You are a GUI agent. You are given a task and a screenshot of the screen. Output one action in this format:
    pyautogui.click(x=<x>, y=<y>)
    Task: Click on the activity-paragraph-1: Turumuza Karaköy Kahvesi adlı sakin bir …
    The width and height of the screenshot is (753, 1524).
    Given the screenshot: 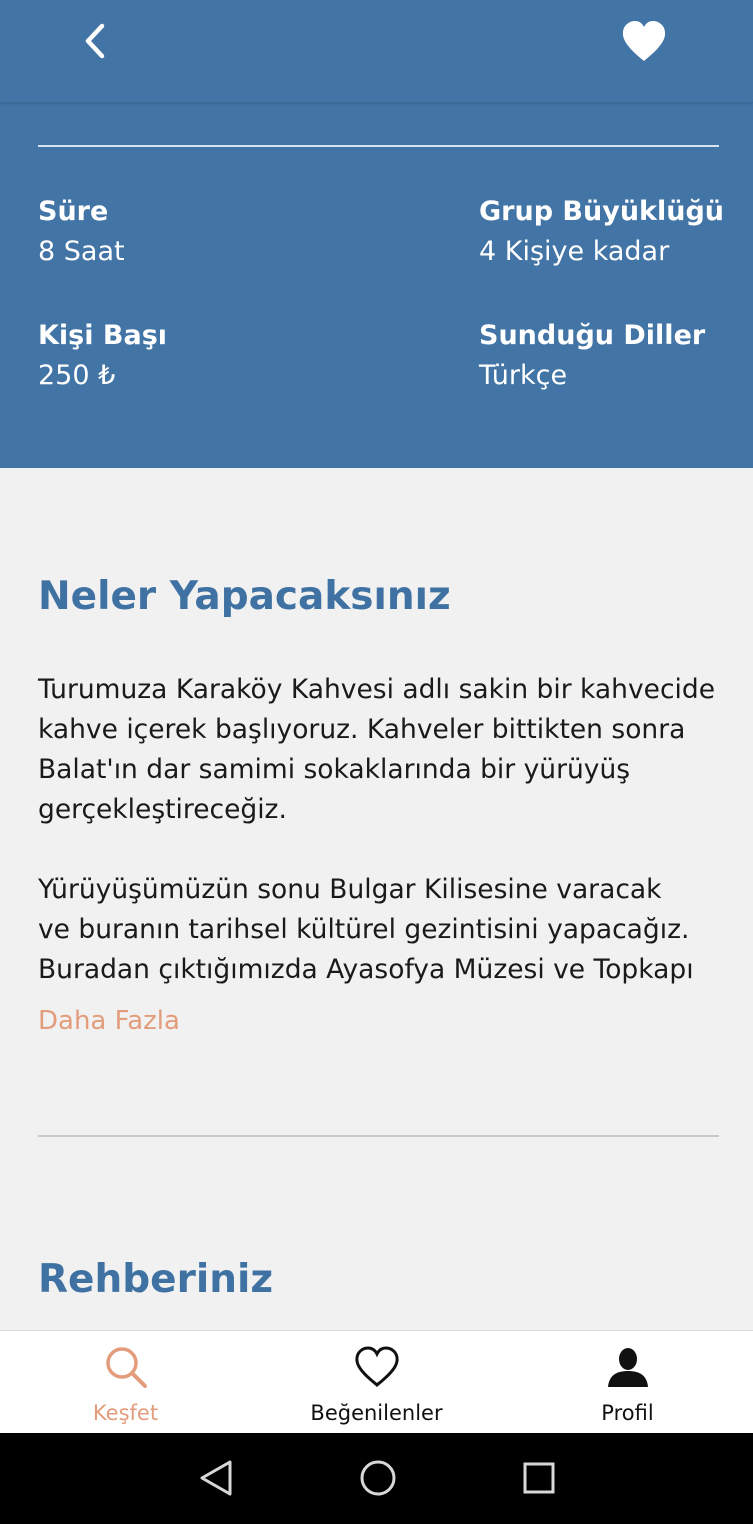 What is the action you would take?
    pyautogui.click(x=377, y=749)
    